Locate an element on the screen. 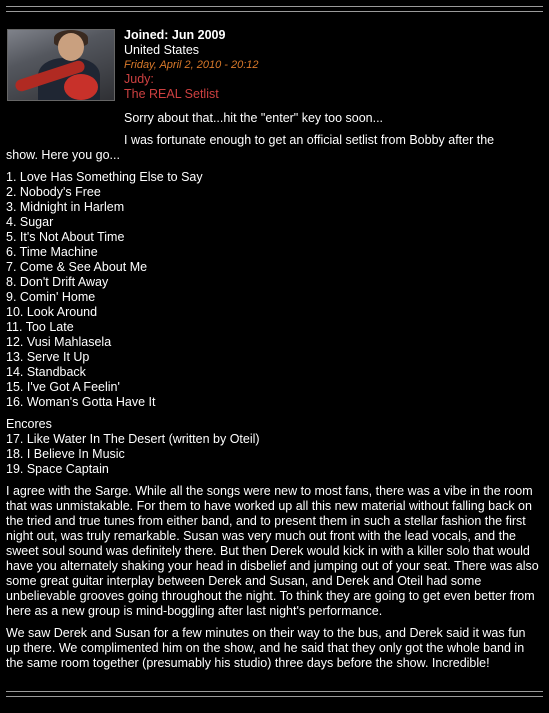 The height and width of the screenshot is (713, 549). setlist-item: 3. Midnight in Harlem is located at coordinates (65, 207).